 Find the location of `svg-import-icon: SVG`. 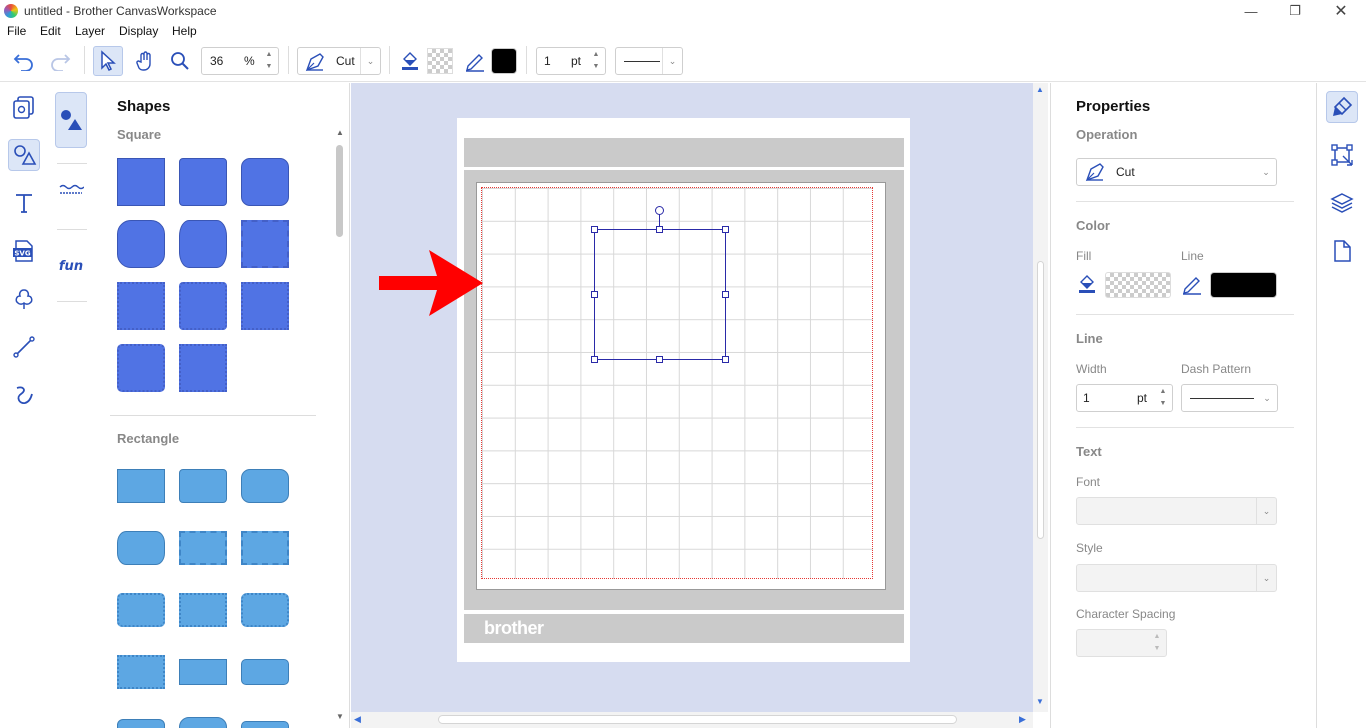

svg-import-icon: SVG is located at coordinates (24, 251).